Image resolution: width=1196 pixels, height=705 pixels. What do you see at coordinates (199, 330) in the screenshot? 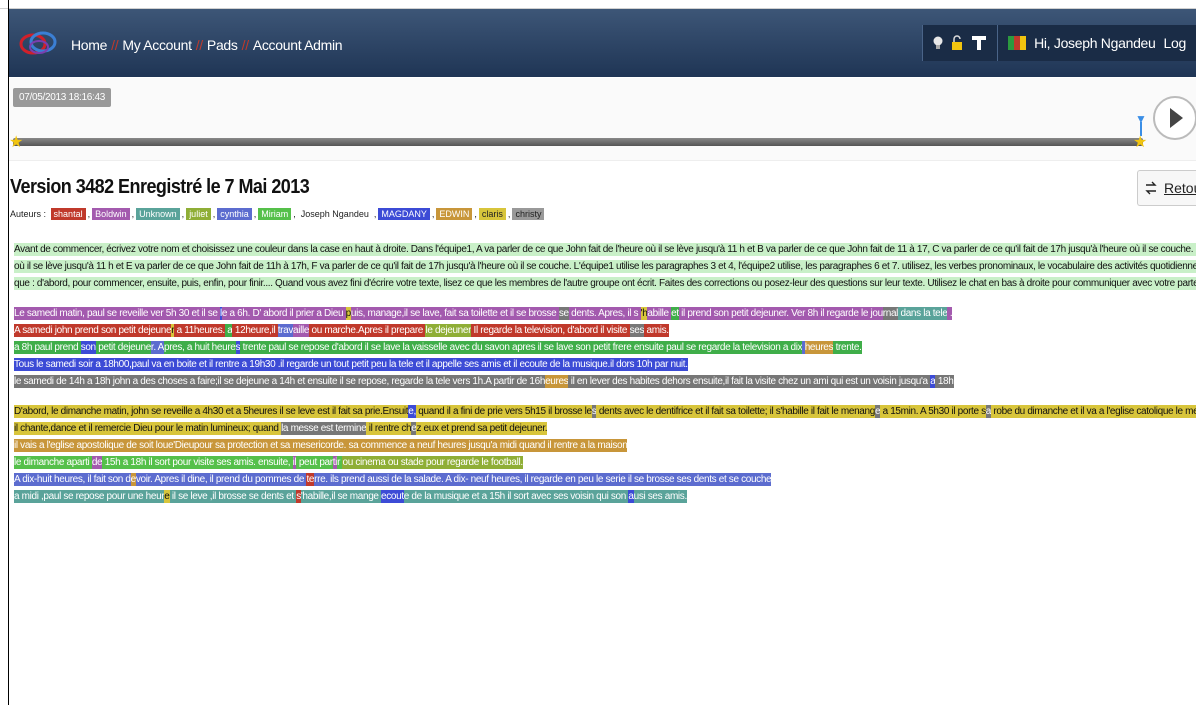
I see `author-text-segment: a 11heures.` at bounding box center [199, 330].